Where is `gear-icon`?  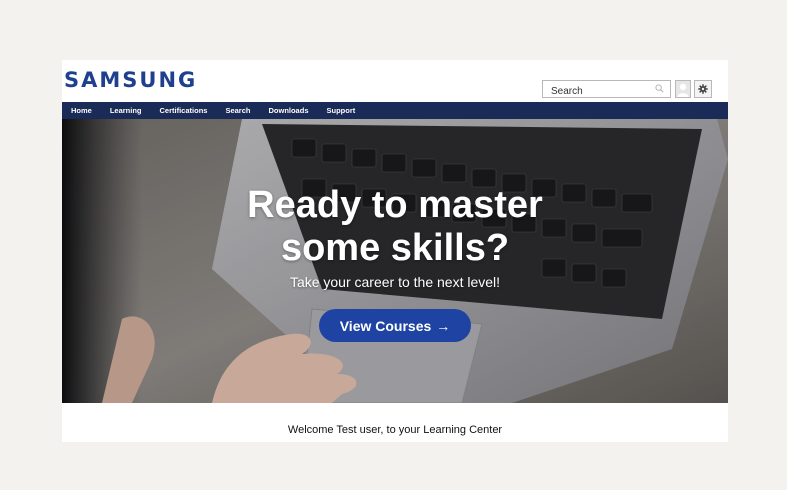 gear-icon is located at coordinates (703, 89).